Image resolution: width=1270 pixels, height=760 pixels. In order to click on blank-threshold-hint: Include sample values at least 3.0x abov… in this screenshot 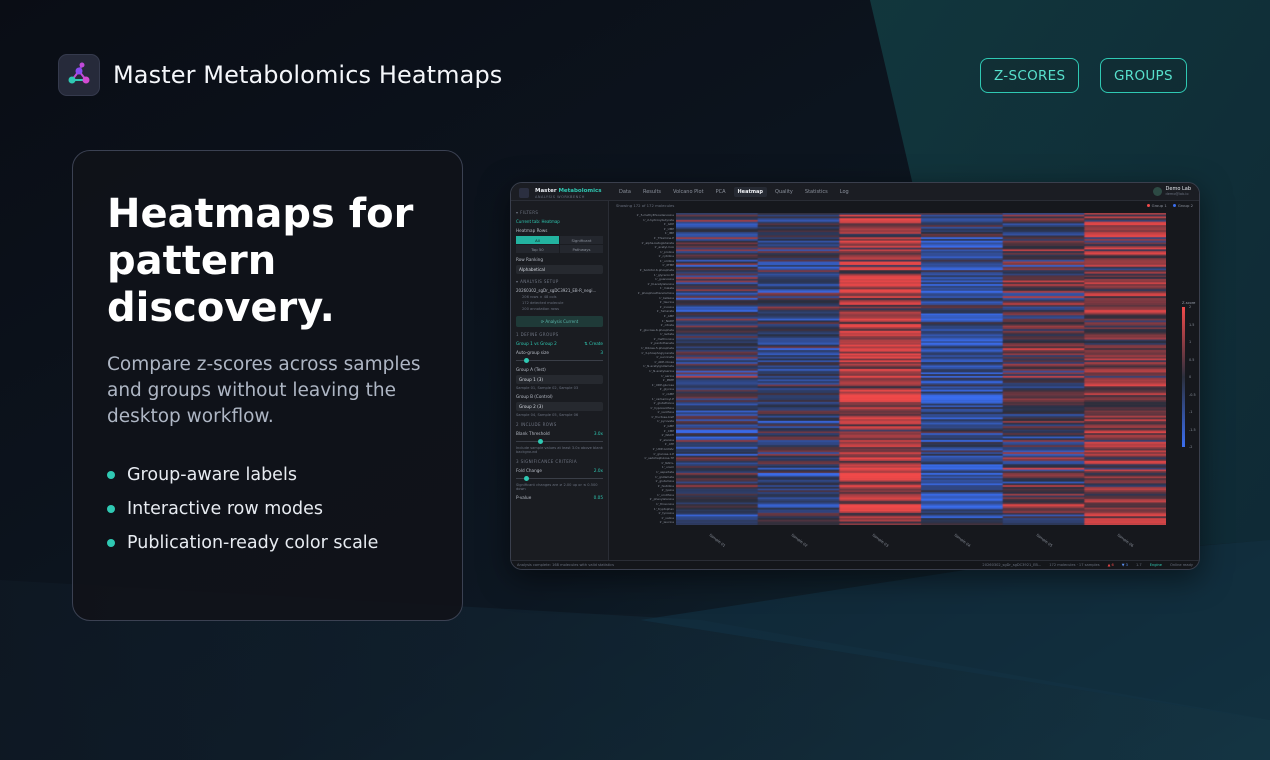, I will do `click(559, 450)`.